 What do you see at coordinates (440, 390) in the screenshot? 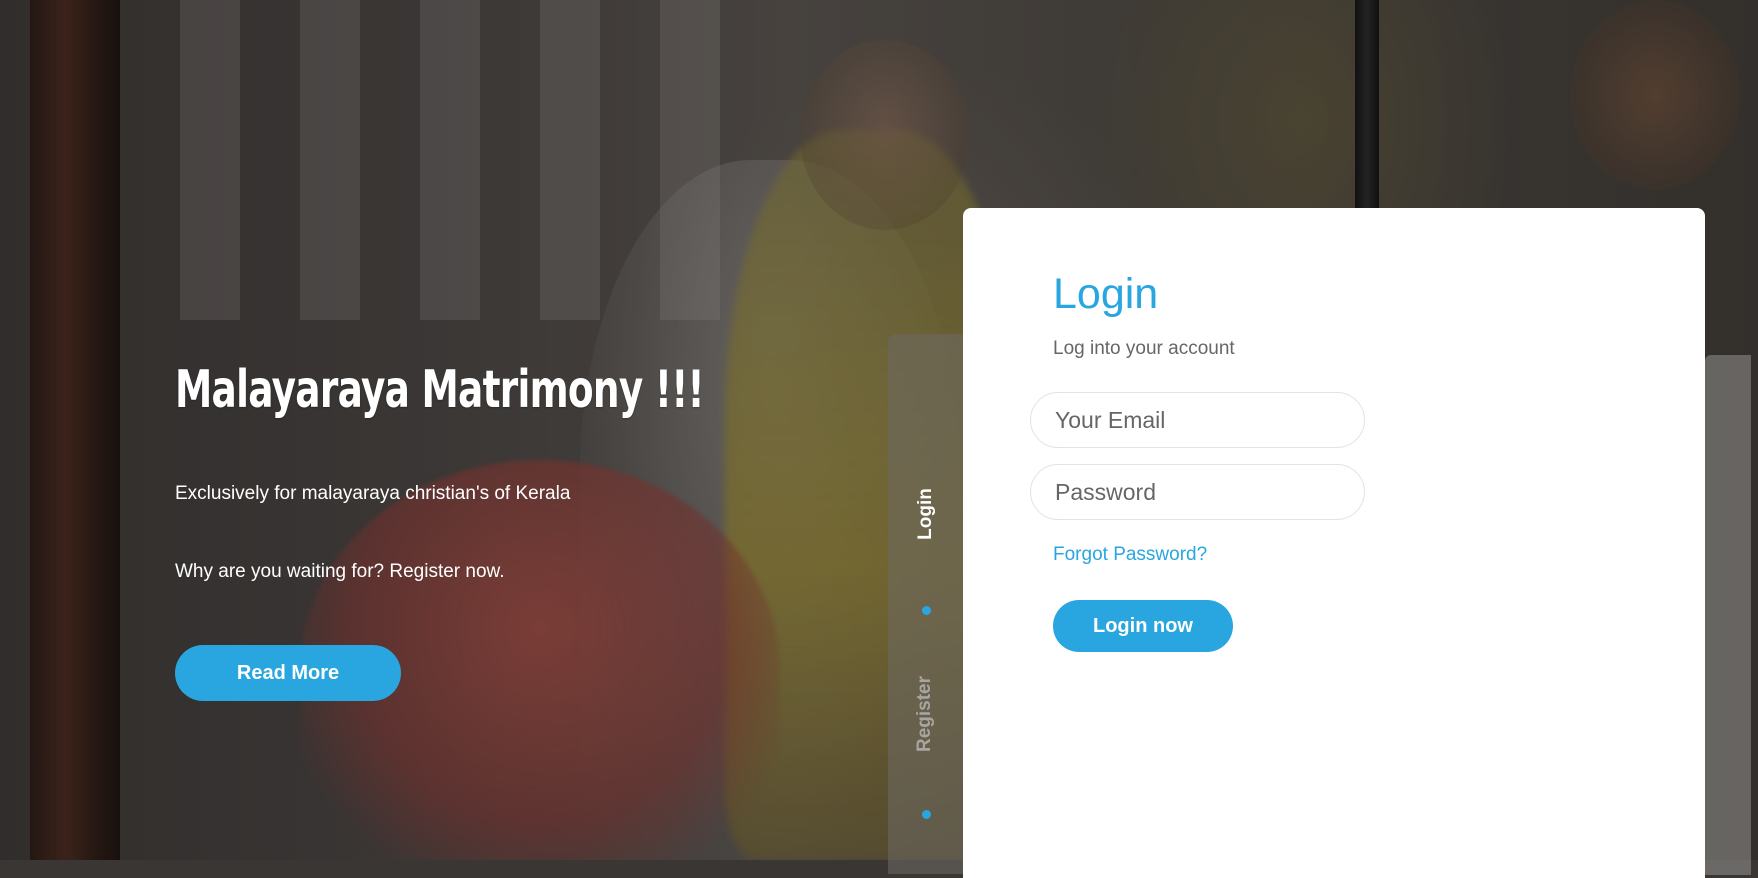
I see `hero-title: Malayaraya Matrimony !!!` at bounding box center [440, 390].